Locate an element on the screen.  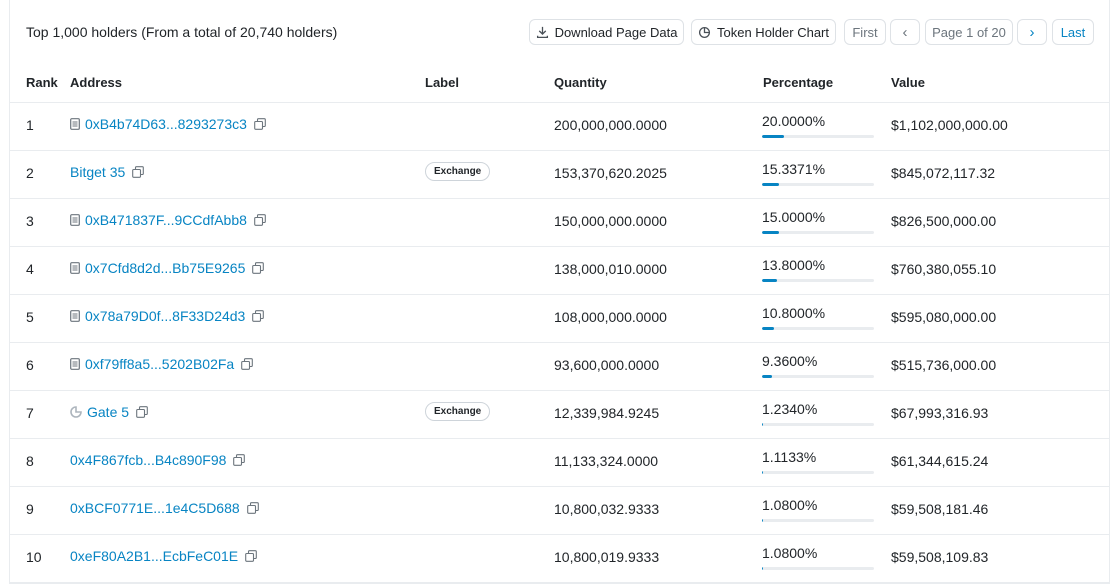
download-icon is located at coordinates (542, 32).